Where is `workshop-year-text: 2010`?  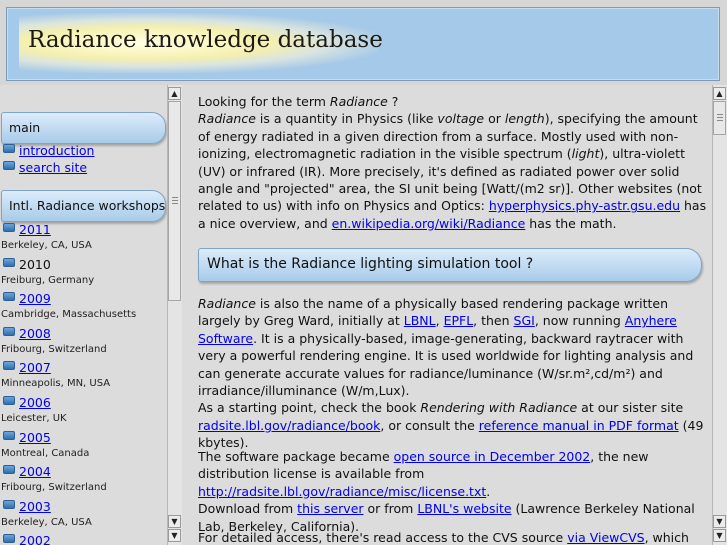
workshop-year-text: 2010 is located at coordinates (35, 264).